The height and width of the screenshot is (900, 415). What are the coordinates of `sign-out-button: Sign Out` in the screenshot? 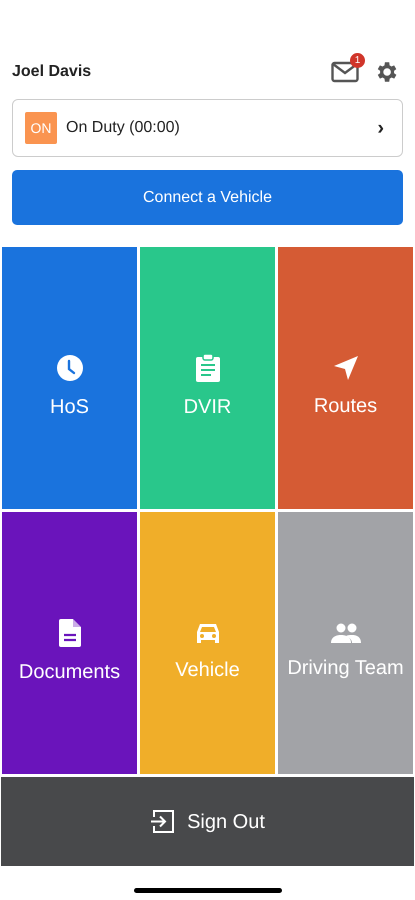 It's located at (207, 821).